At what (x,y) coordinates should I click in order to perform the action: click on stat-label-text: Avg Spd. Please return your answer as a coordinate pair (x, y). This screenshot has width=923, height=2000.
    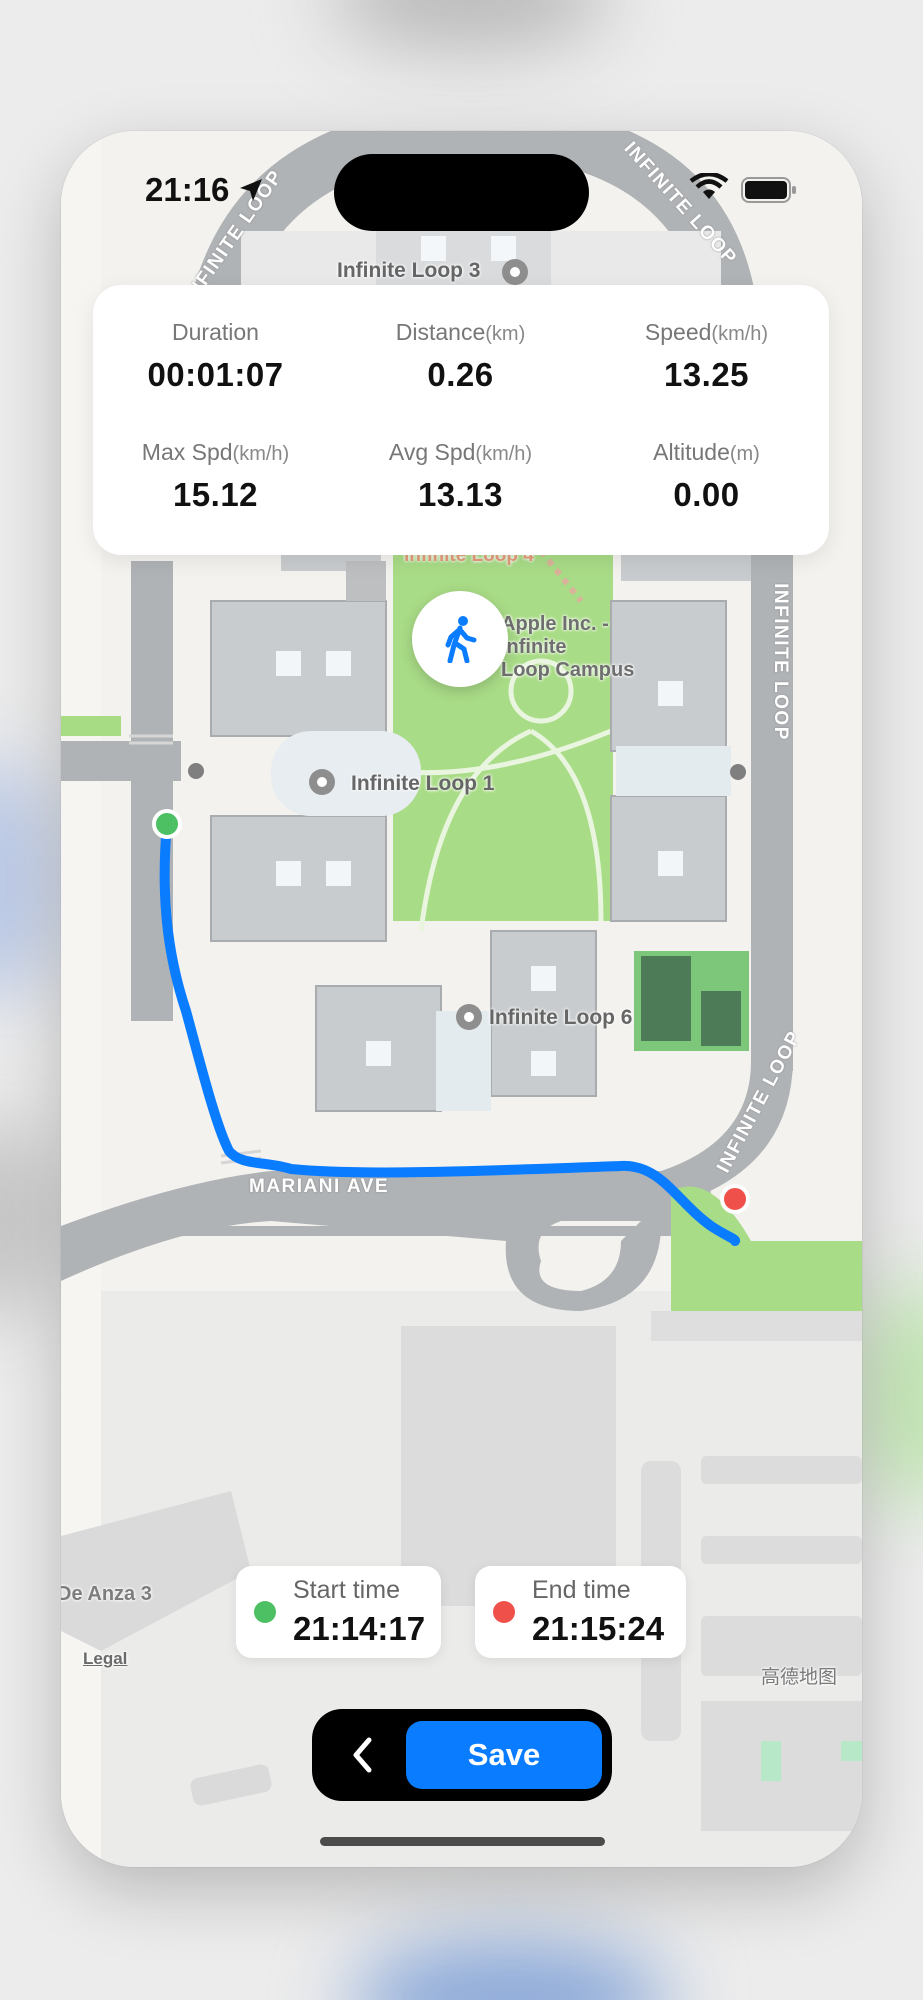
    Looking at the image, I should click on (432, 452).